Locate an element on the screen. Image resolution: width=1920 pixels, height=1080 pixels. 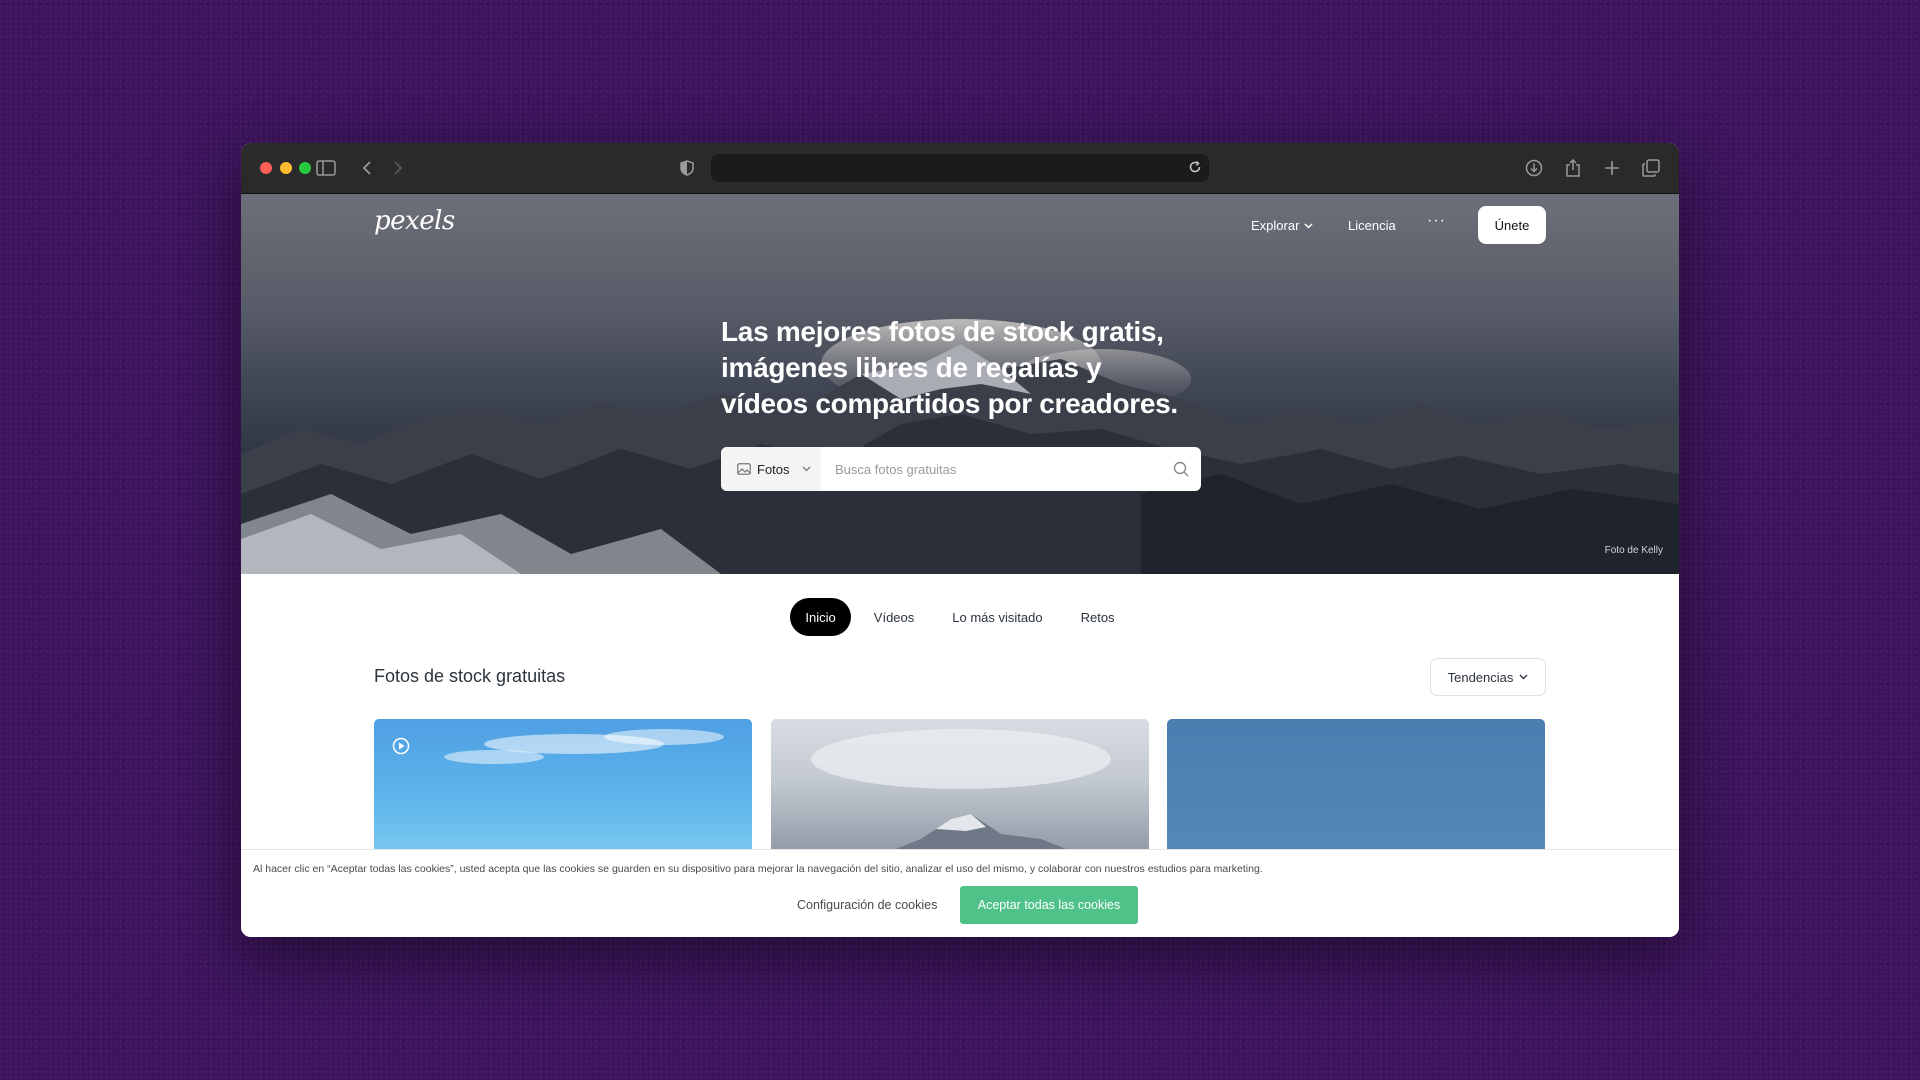
download-icon is located at coordinates (1534, 168).